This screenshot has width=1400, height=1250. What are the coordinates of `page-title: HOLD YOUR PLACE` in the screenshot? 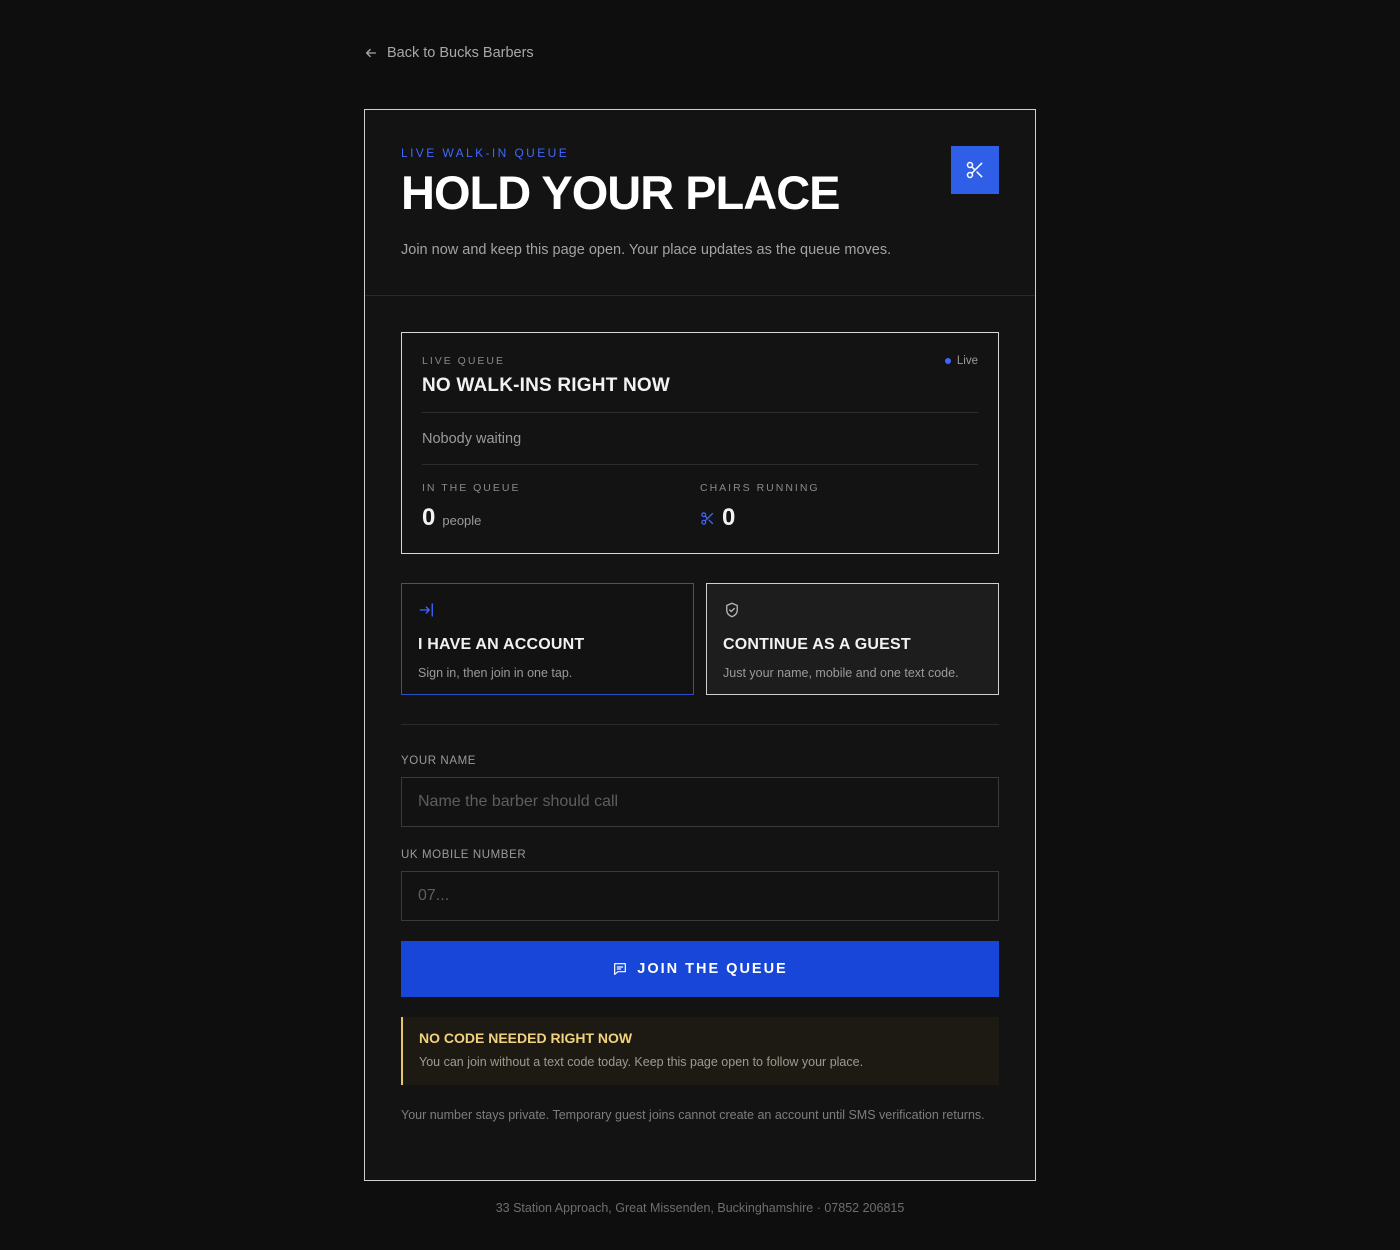 It's located at (621, 192).